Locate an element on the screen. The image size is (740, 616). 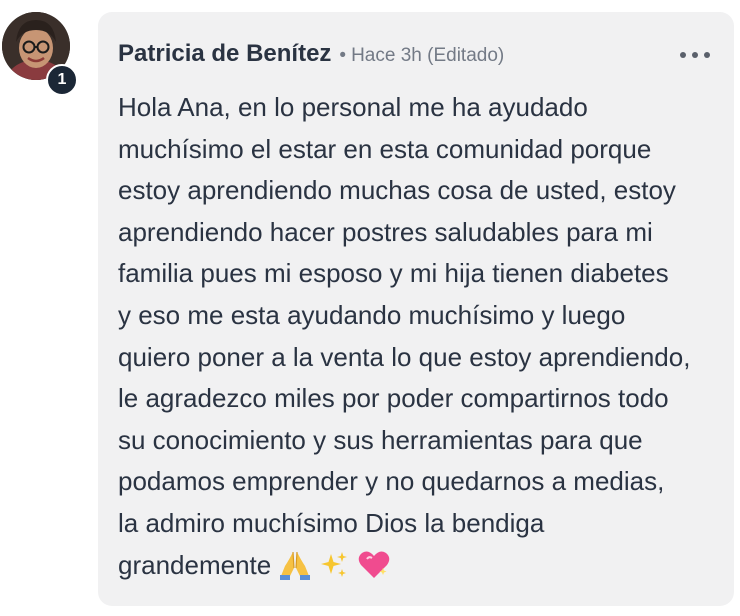
level-badge: 1 is located at coordinates (62, 80).